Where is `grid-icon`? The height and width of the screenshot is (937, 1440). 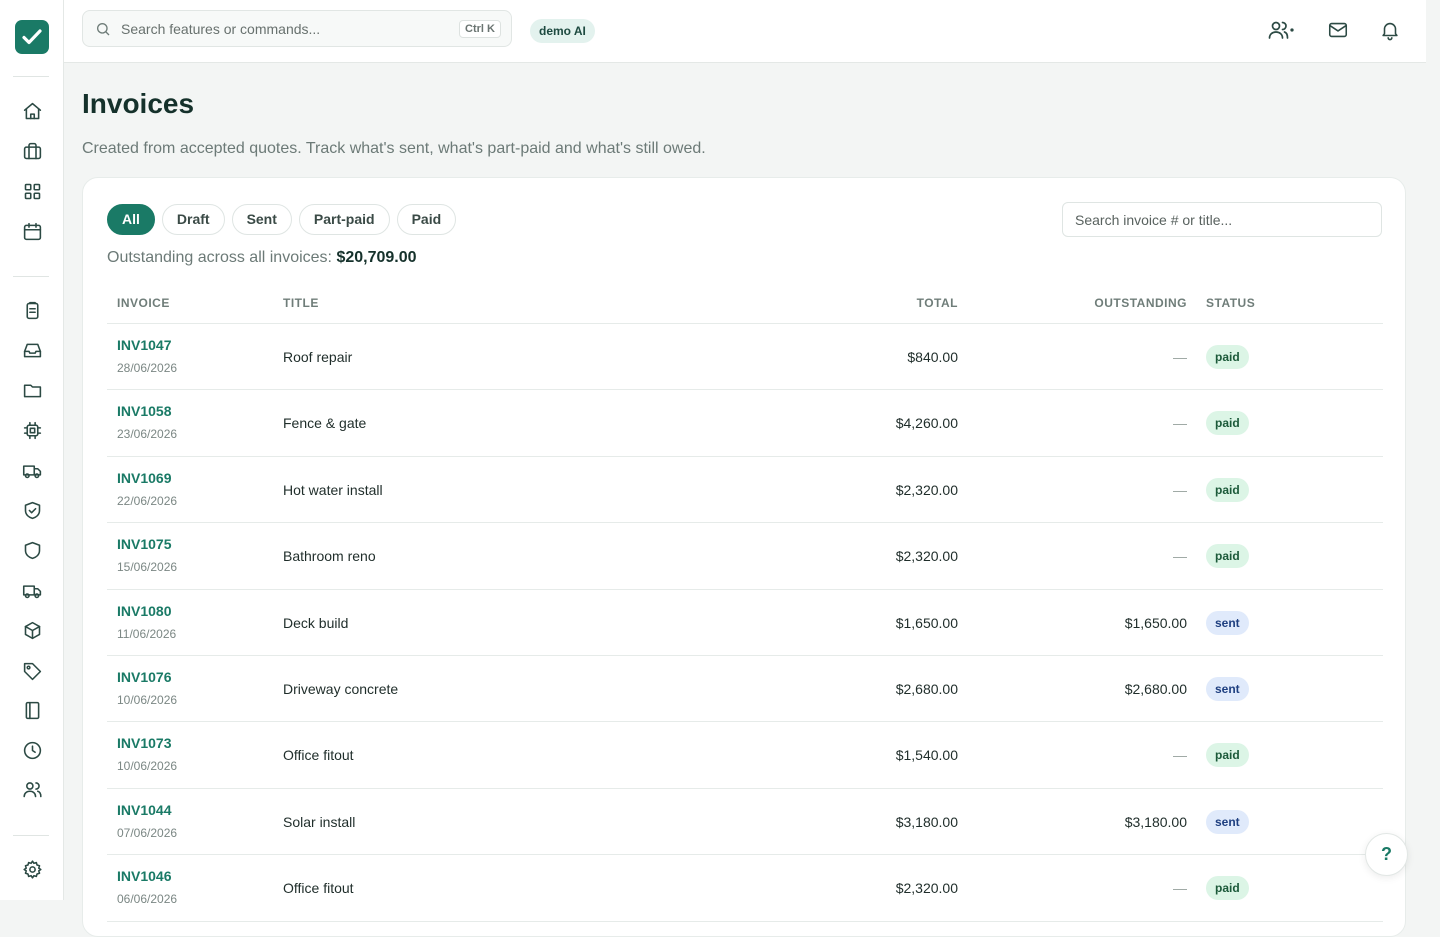 grid-icon is located at coordinates (32, 191).